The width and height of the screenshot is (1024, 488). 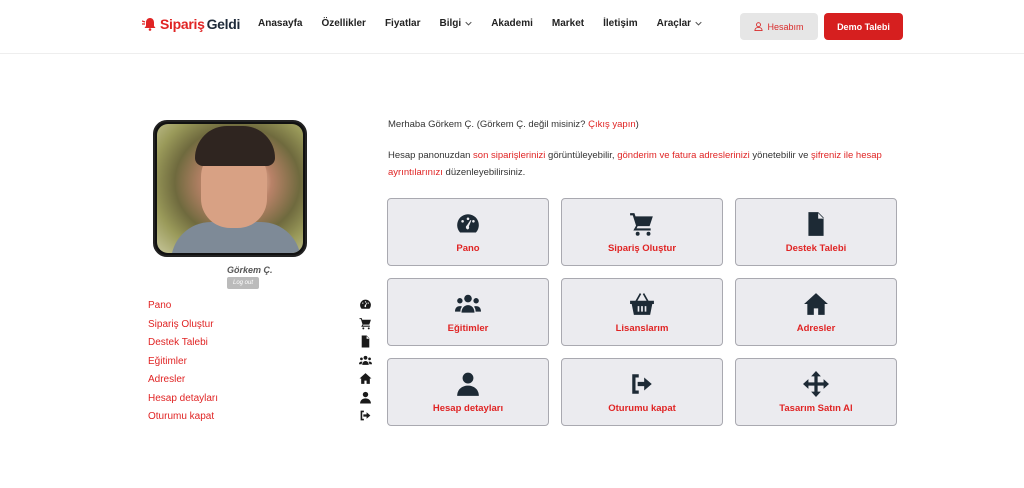 What do you see at coordinates (183, 309) in the screenshot?
I see `side-menu-item-pano: Pano` at bounding box center [183, 309].